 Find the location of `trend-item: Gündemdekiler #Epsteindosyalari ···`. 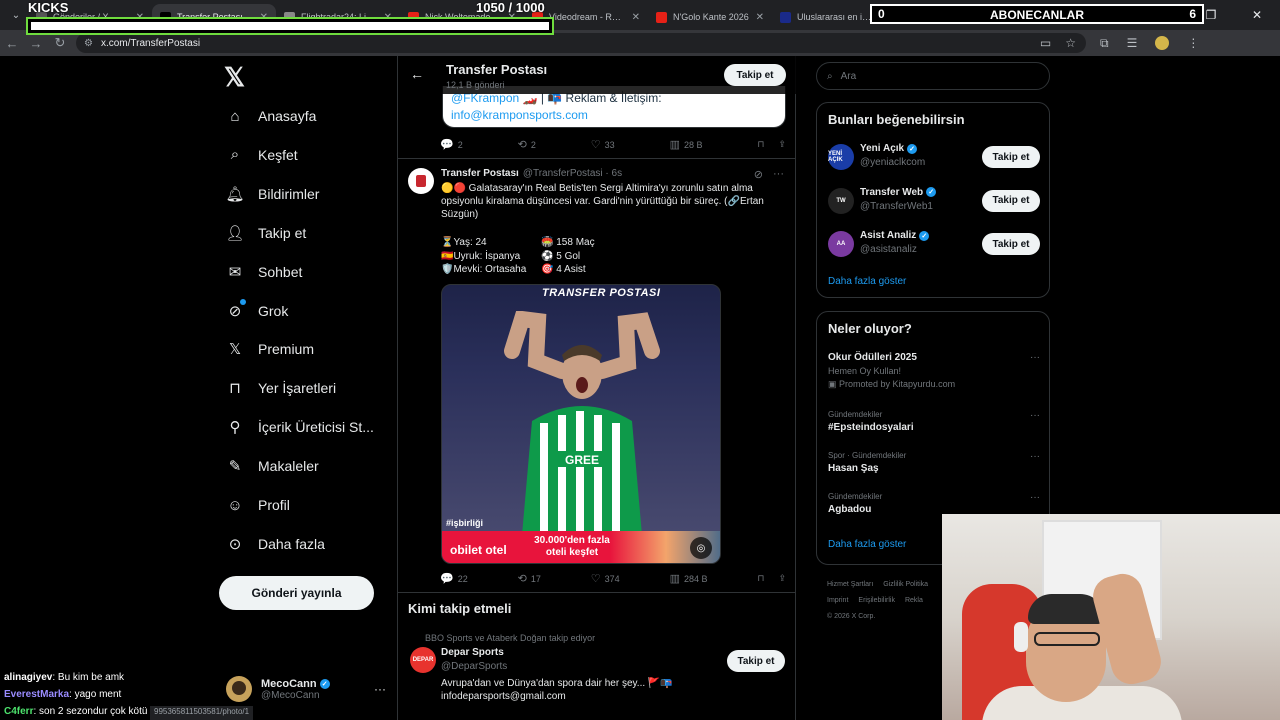

trend-item: Gündemdekiler #Epsteindosyalari ··· is located at coordinates (934, 421).